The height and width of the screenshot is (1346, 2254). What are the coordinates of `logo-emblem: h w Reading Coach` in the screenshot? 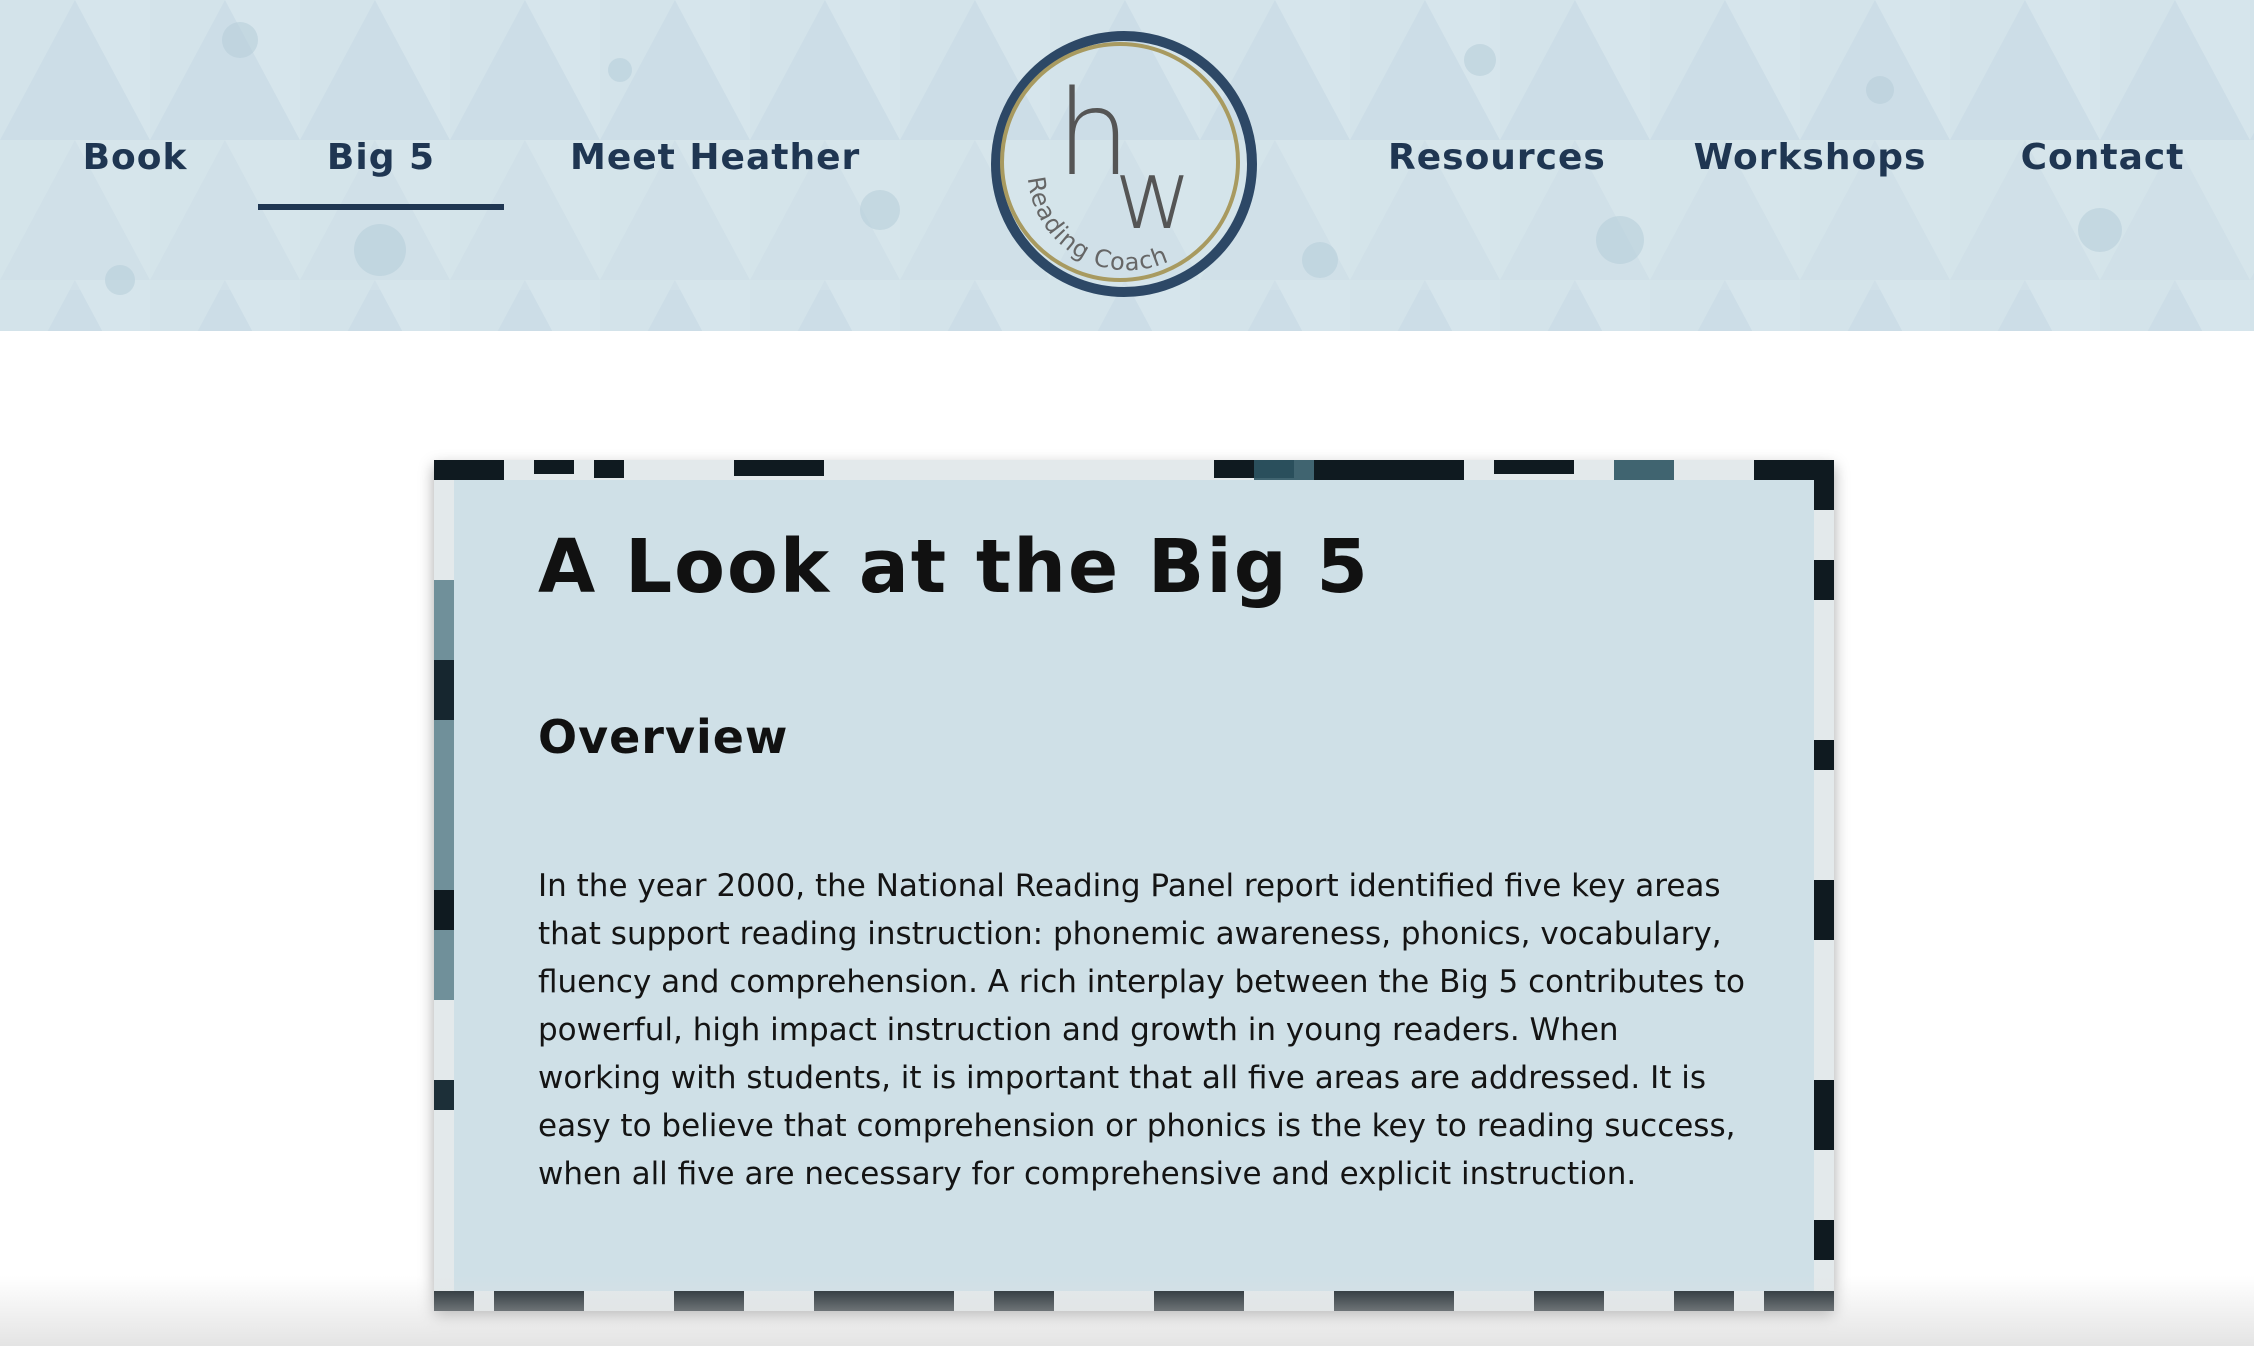 It's located at (1124, 164).